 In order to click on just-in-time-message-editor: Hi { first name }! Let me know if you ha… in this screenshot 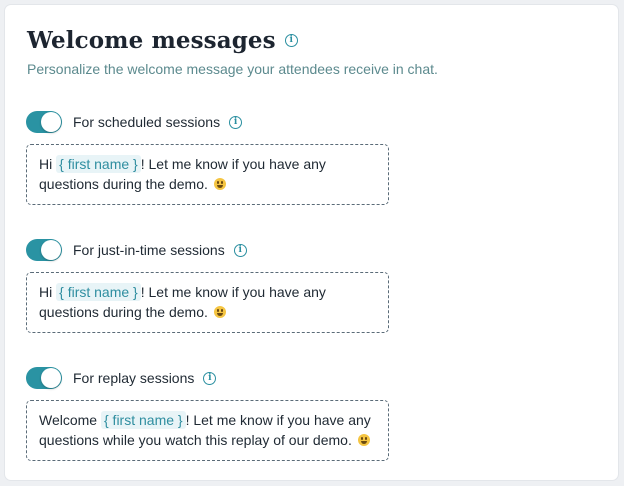, I will do `click(207, 302)`.